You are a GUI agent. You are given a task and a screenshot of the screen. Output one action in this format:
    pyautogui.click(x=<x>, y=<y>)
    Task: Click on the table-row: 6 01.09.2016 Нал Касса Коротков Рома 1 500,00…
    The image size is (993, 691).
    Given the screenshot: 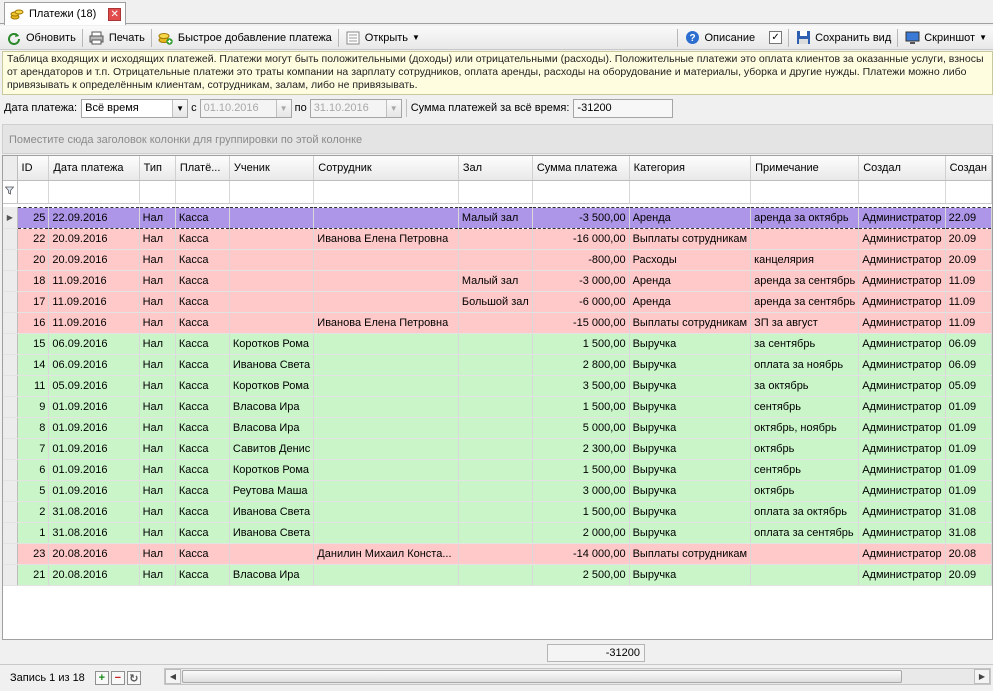 What is the action you would take?
    pyautogui.click(x=497, y=470)
    